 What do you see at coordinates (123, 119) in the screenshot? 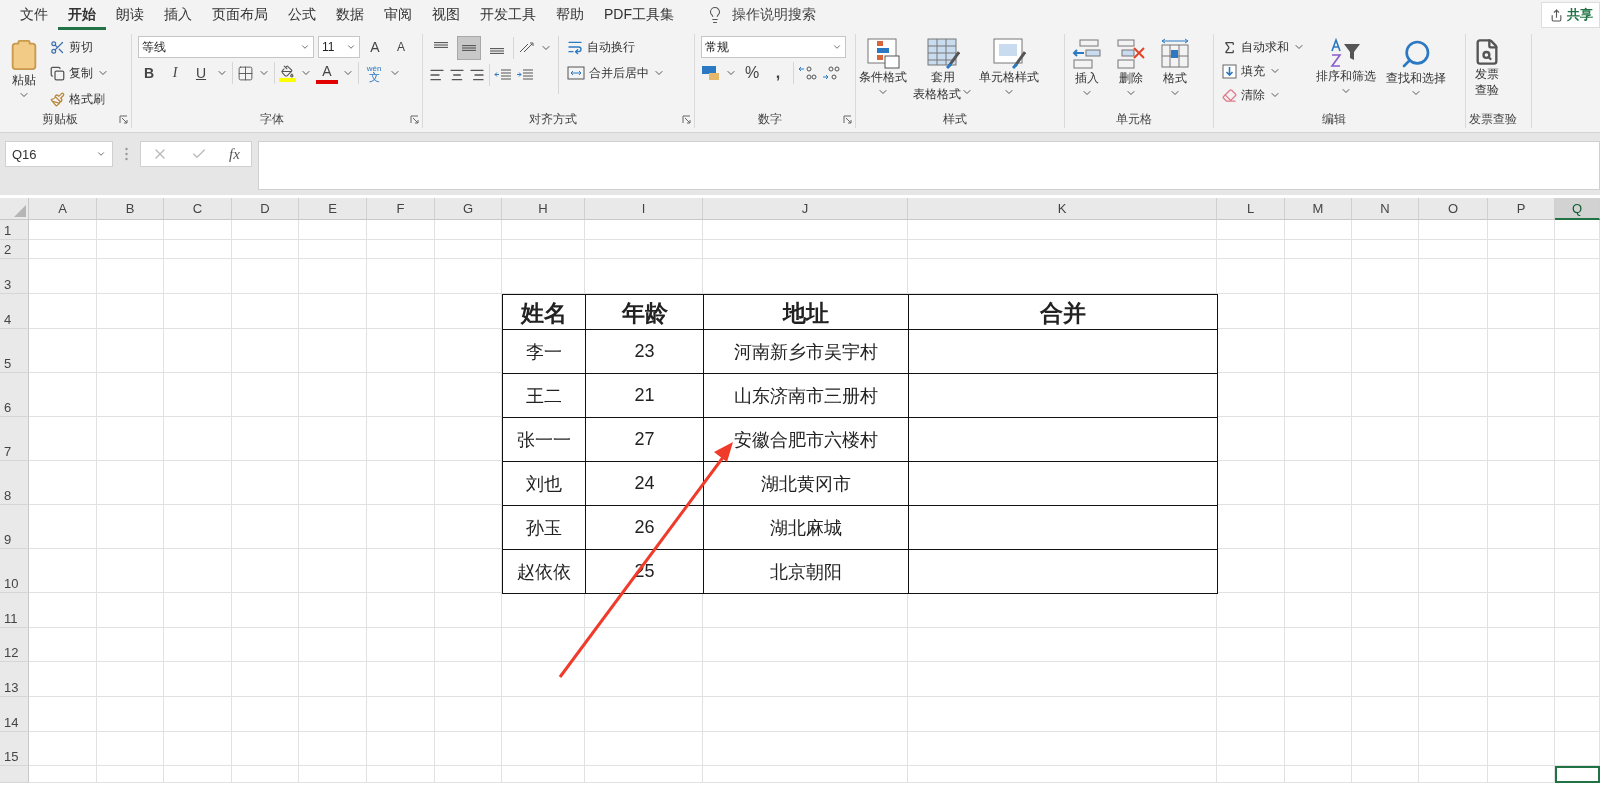
I see `dialog-launcher-icon` at bounding box center [123, 119].